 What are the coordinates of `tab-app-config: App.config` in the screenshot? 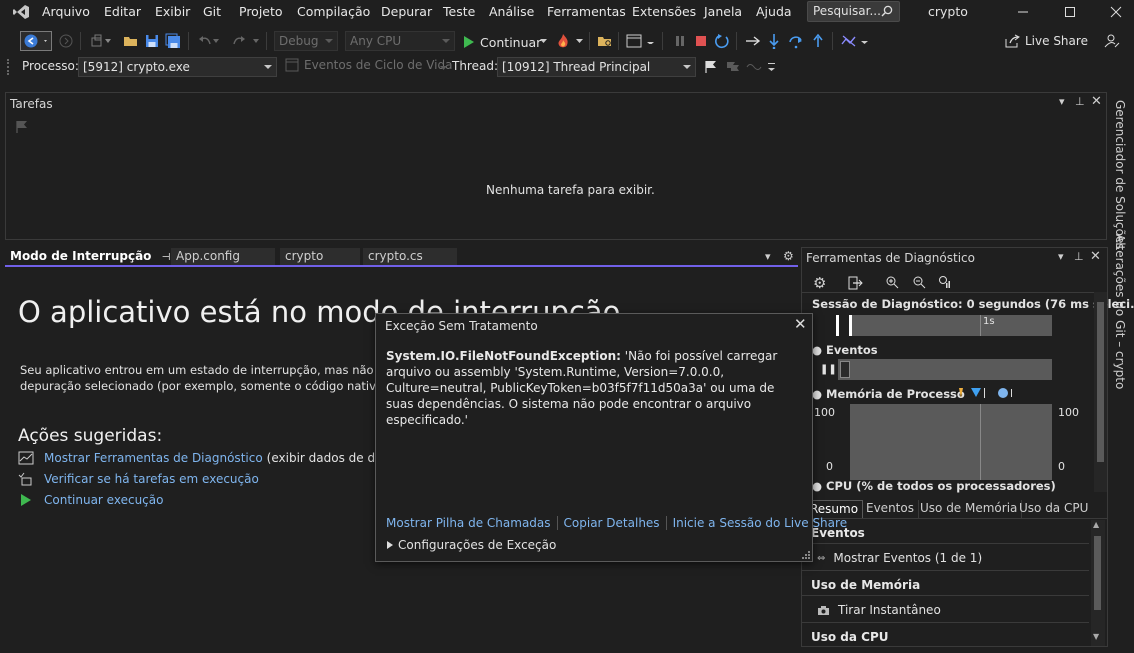 It's located at (223, 257).